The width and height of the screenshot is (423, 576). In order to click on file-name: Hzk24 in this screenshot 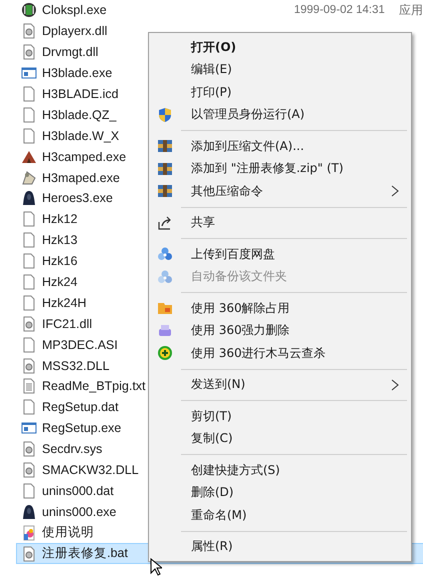, I will do `click(60, 282)`.